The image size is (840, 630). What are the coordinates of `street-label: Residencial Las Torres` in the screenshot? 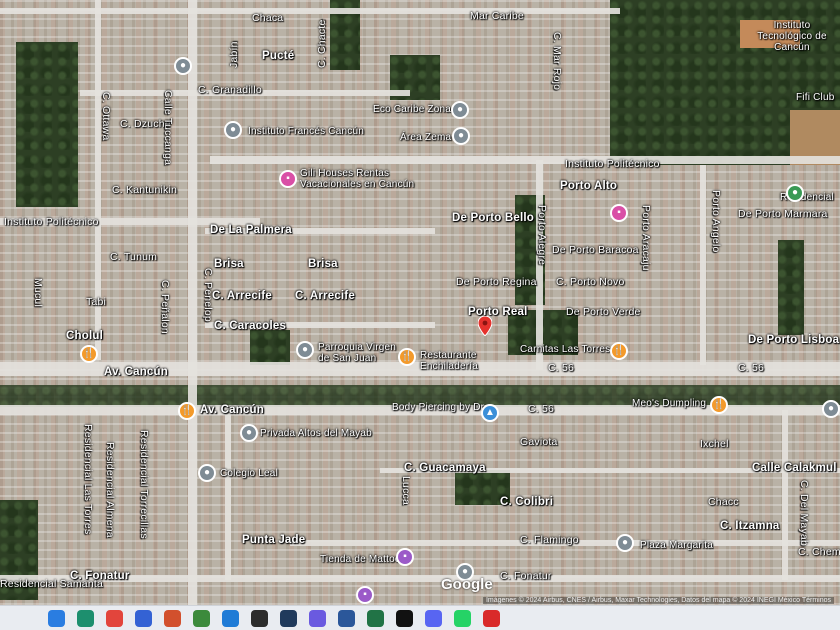 It's located at (88, 479).